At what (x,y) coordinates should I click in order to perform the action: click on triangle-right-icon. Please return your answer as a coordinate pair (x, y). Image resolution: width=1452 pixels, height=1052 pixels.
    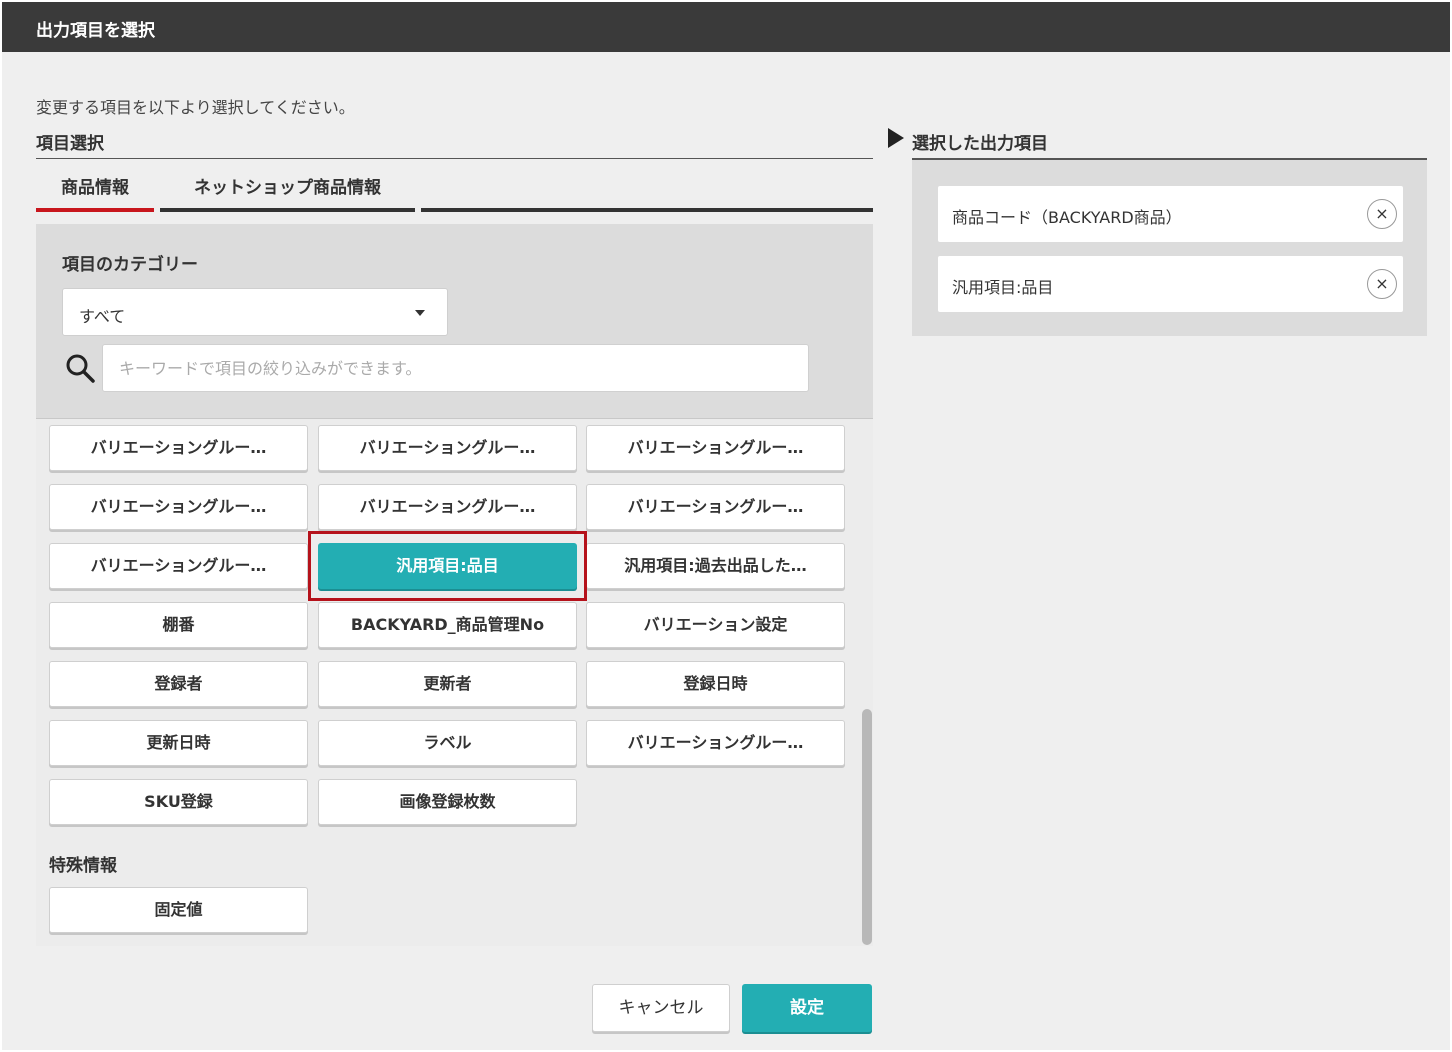
    Looking at the image, I should click on (896, 138).